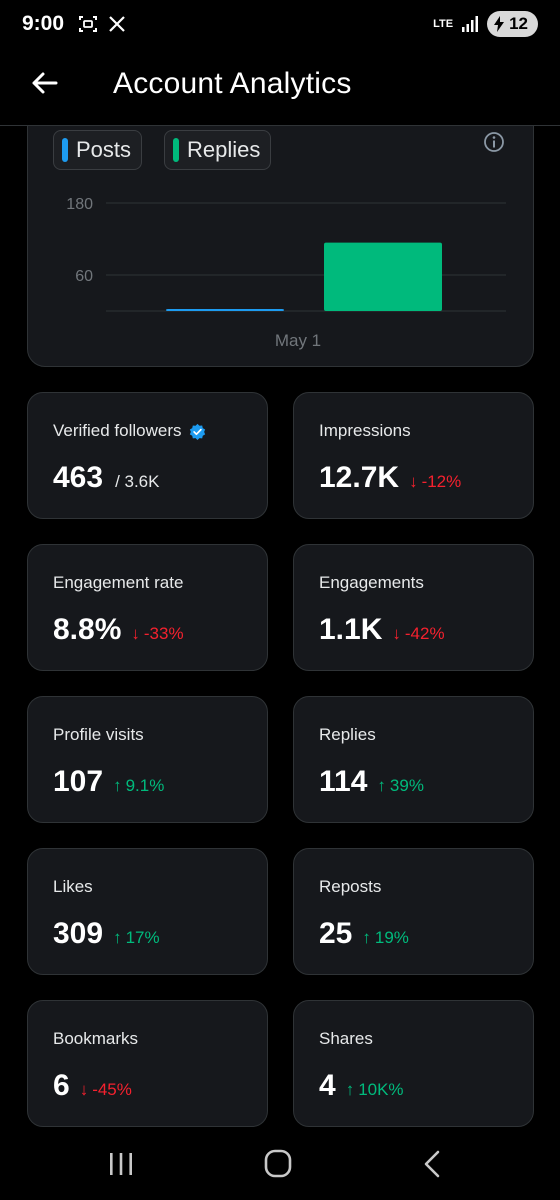 Image resolution: width=560 pixels, height=1200 pixels. I want to click on stat-delta-down: ↓ -45%, so click(106, 1090).